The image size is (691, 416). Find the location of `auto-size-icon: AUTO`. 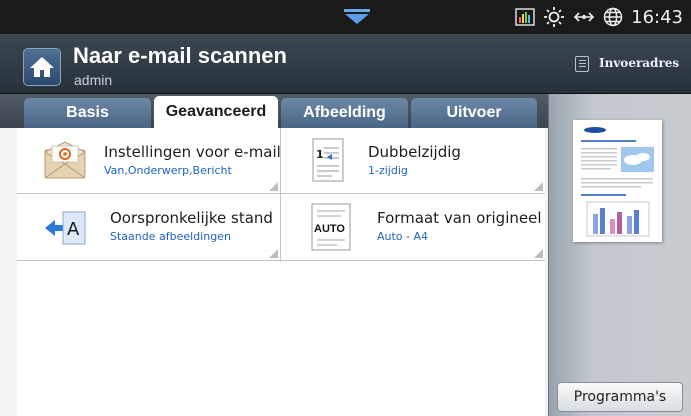

auto-size-icon: AUTO is located at coordinates (331, 227).